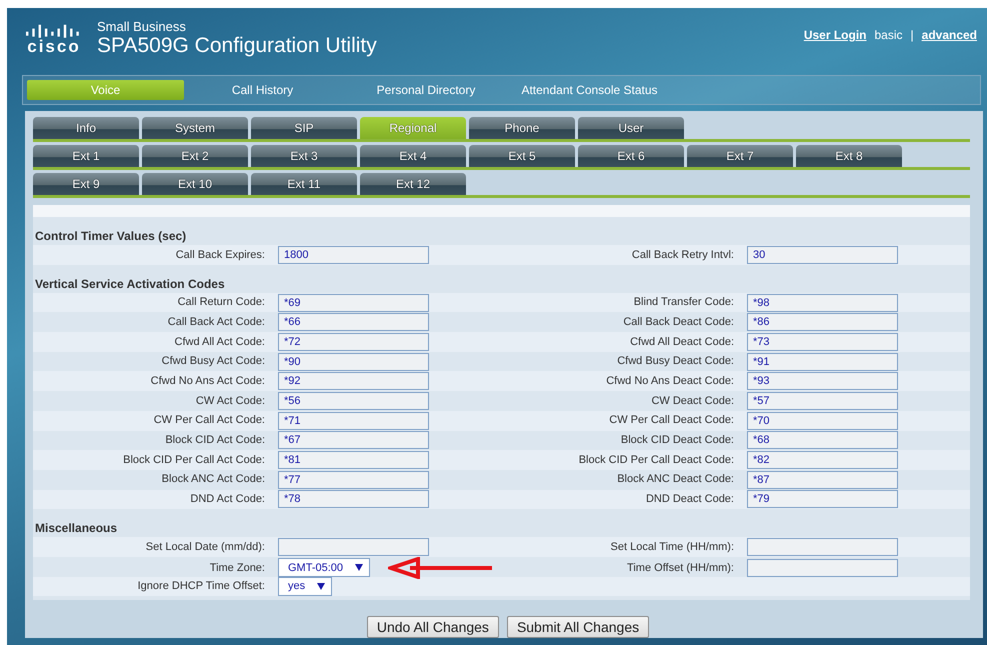 This screenshot has width=987, height=645. What do you see at coordinates (631, 156) in the screenshot?
I see `tab: Ext 6` at bounding box center [631, 156].